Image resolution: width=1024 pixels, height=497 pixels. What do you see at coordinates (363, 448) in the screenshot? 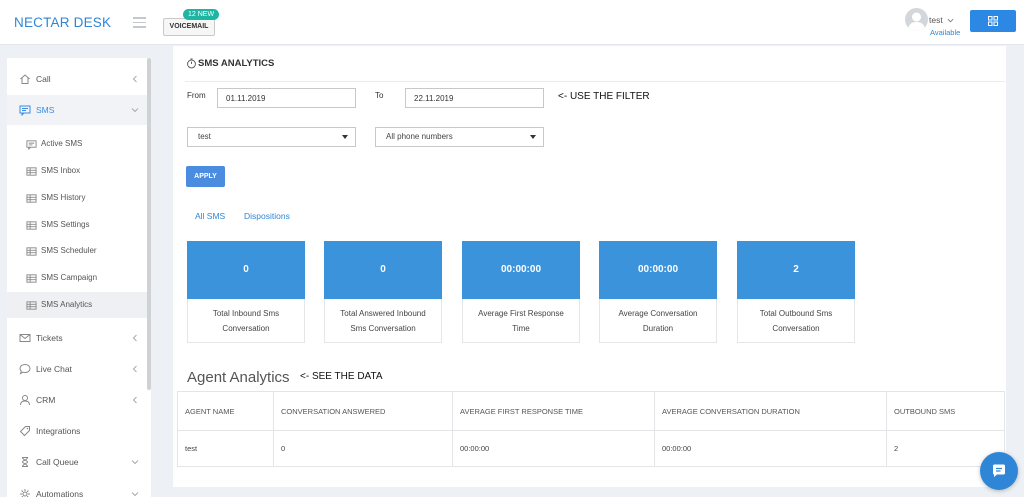
I see `table-cell: 0` at bounding box center [363, 448].